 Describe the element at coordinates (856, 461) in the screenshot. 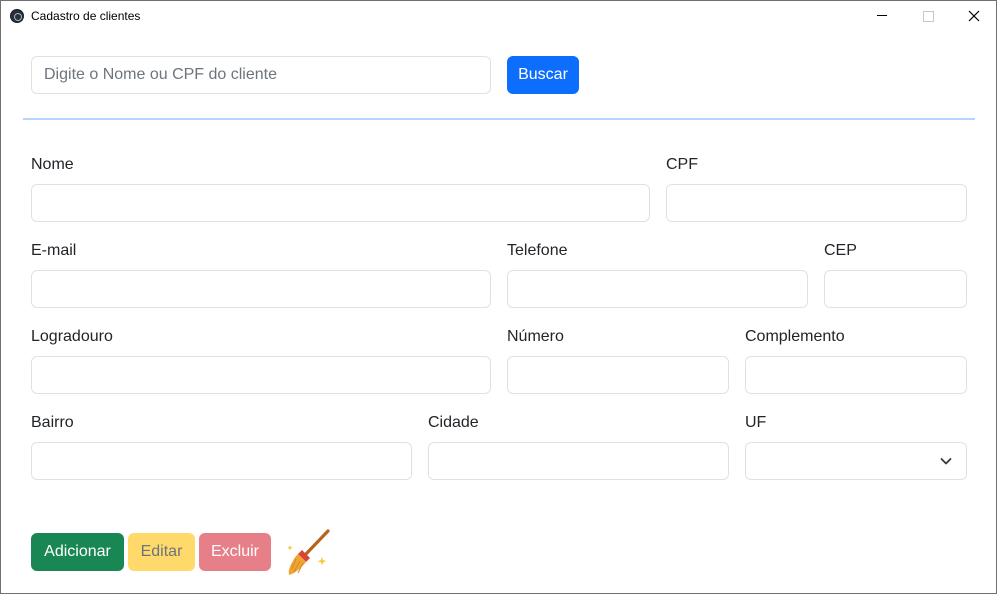

I see `uf-select` at that location.